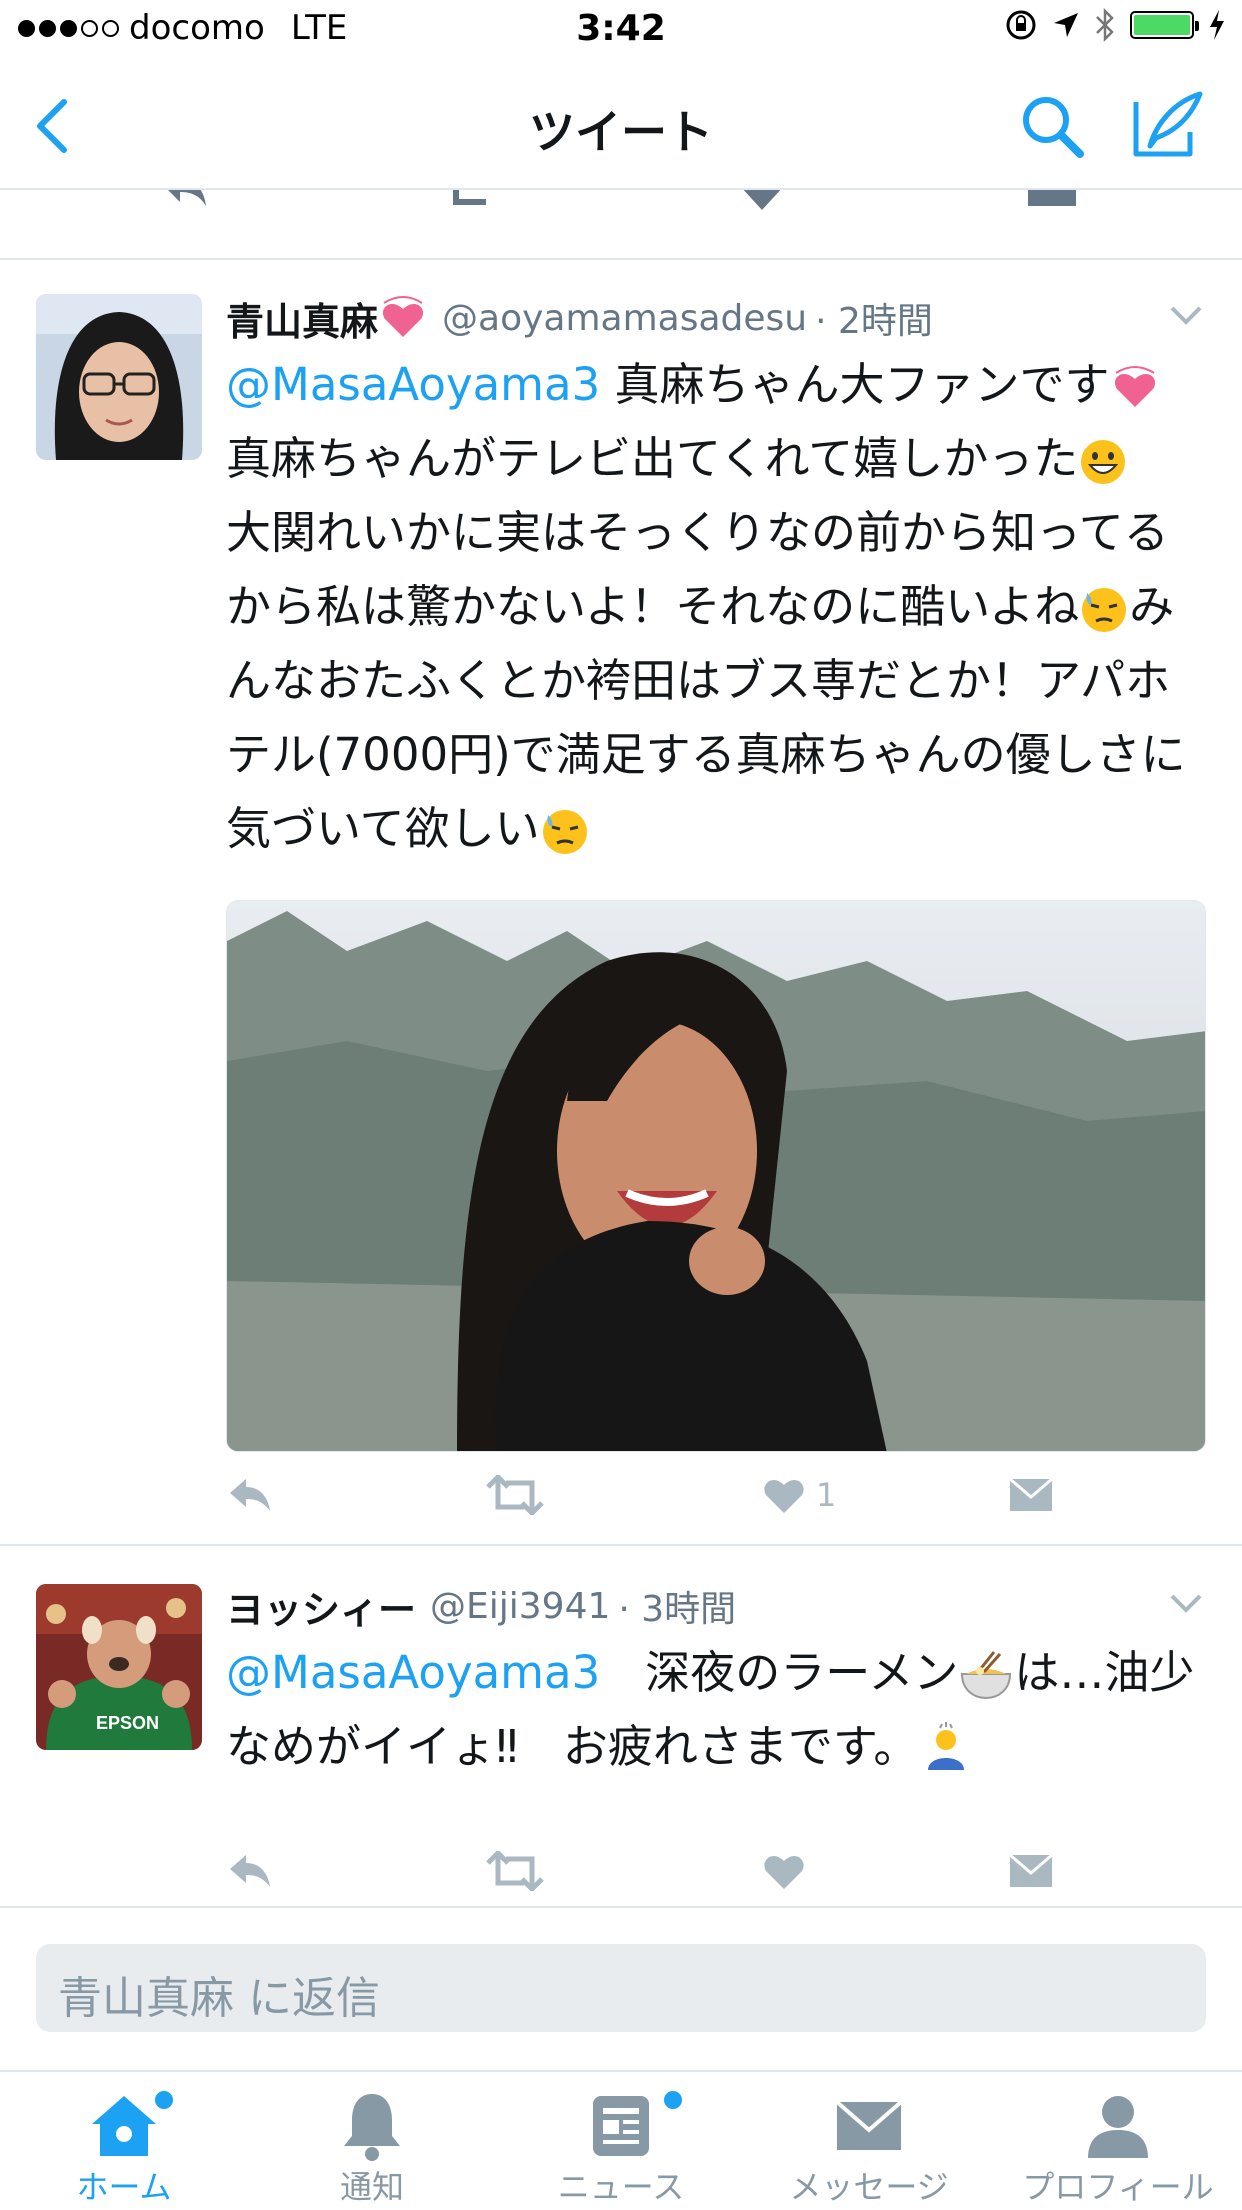 The height and width of the screenshot is (2210, 1242). I want to click on tab-notifications: 通知, so click(372, 2141).